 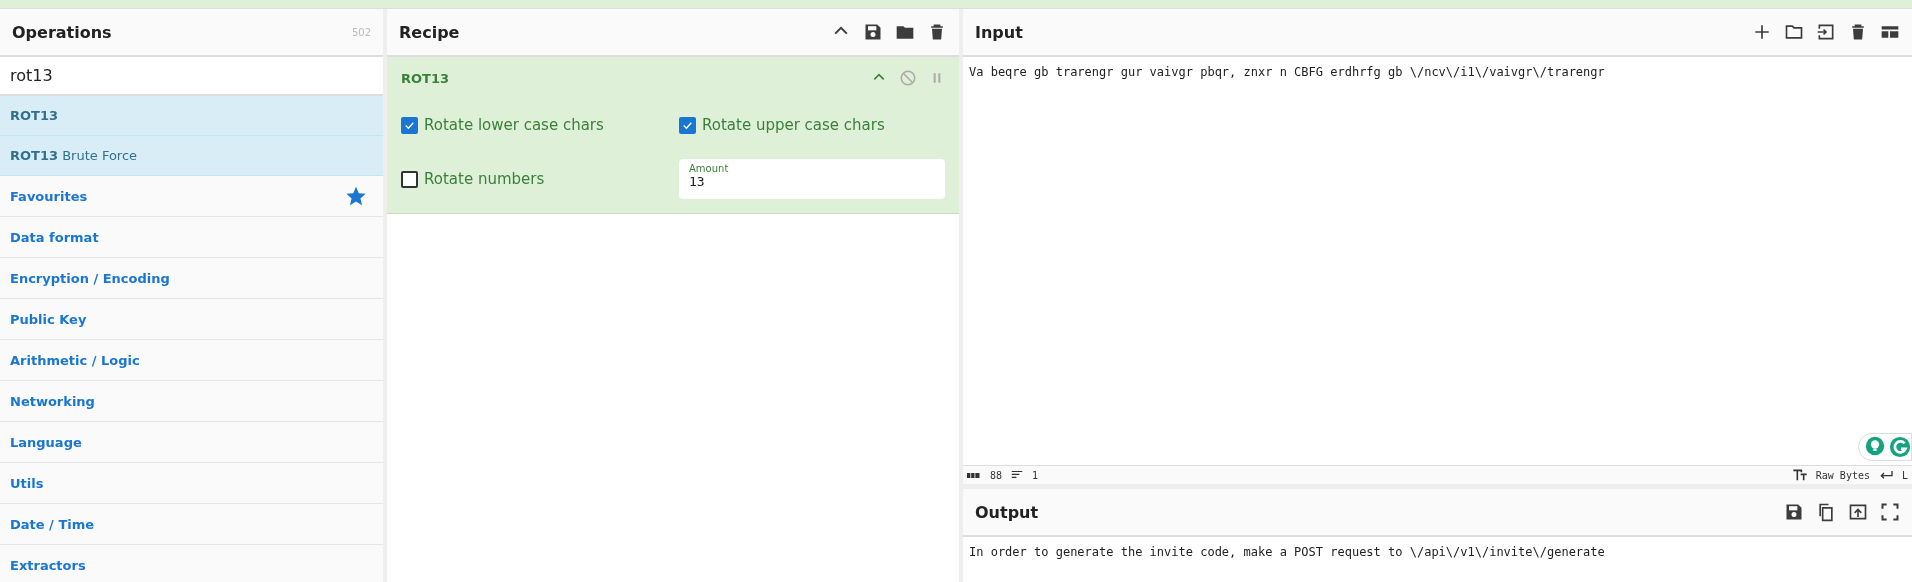 What do you see at coordinates (191, 116) in the screenshot?
I see `operation-item: ROT13` at bounding box center [191, 116].